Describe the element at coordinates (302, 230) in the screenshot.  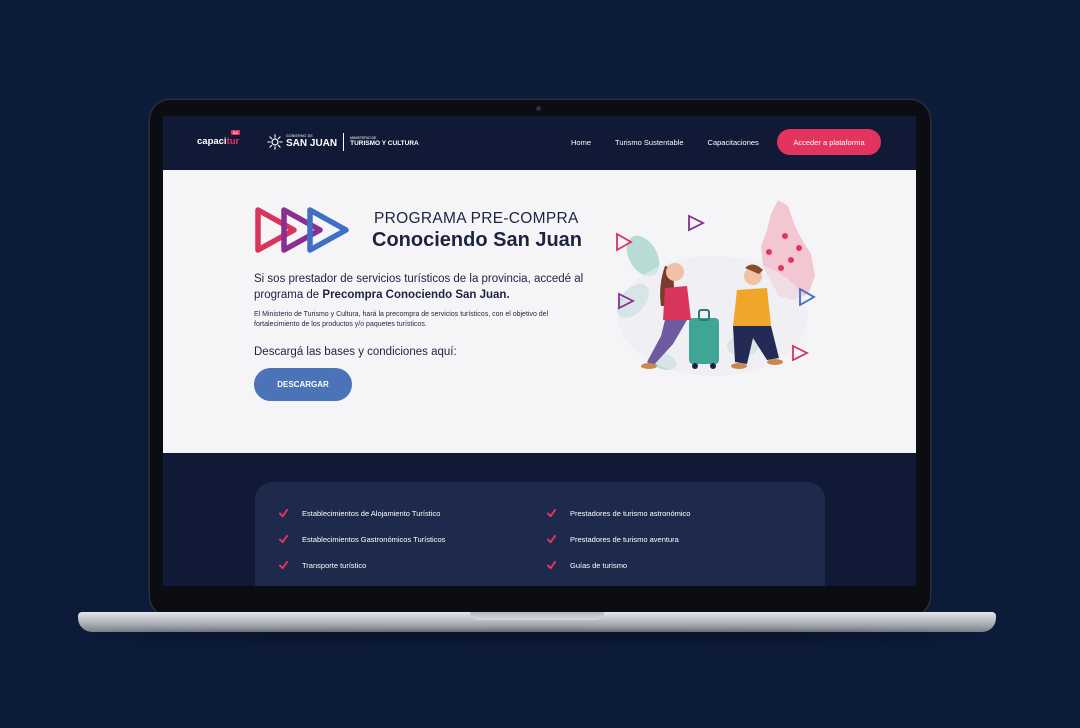
I see `program-play-arrows-logo` at that location.